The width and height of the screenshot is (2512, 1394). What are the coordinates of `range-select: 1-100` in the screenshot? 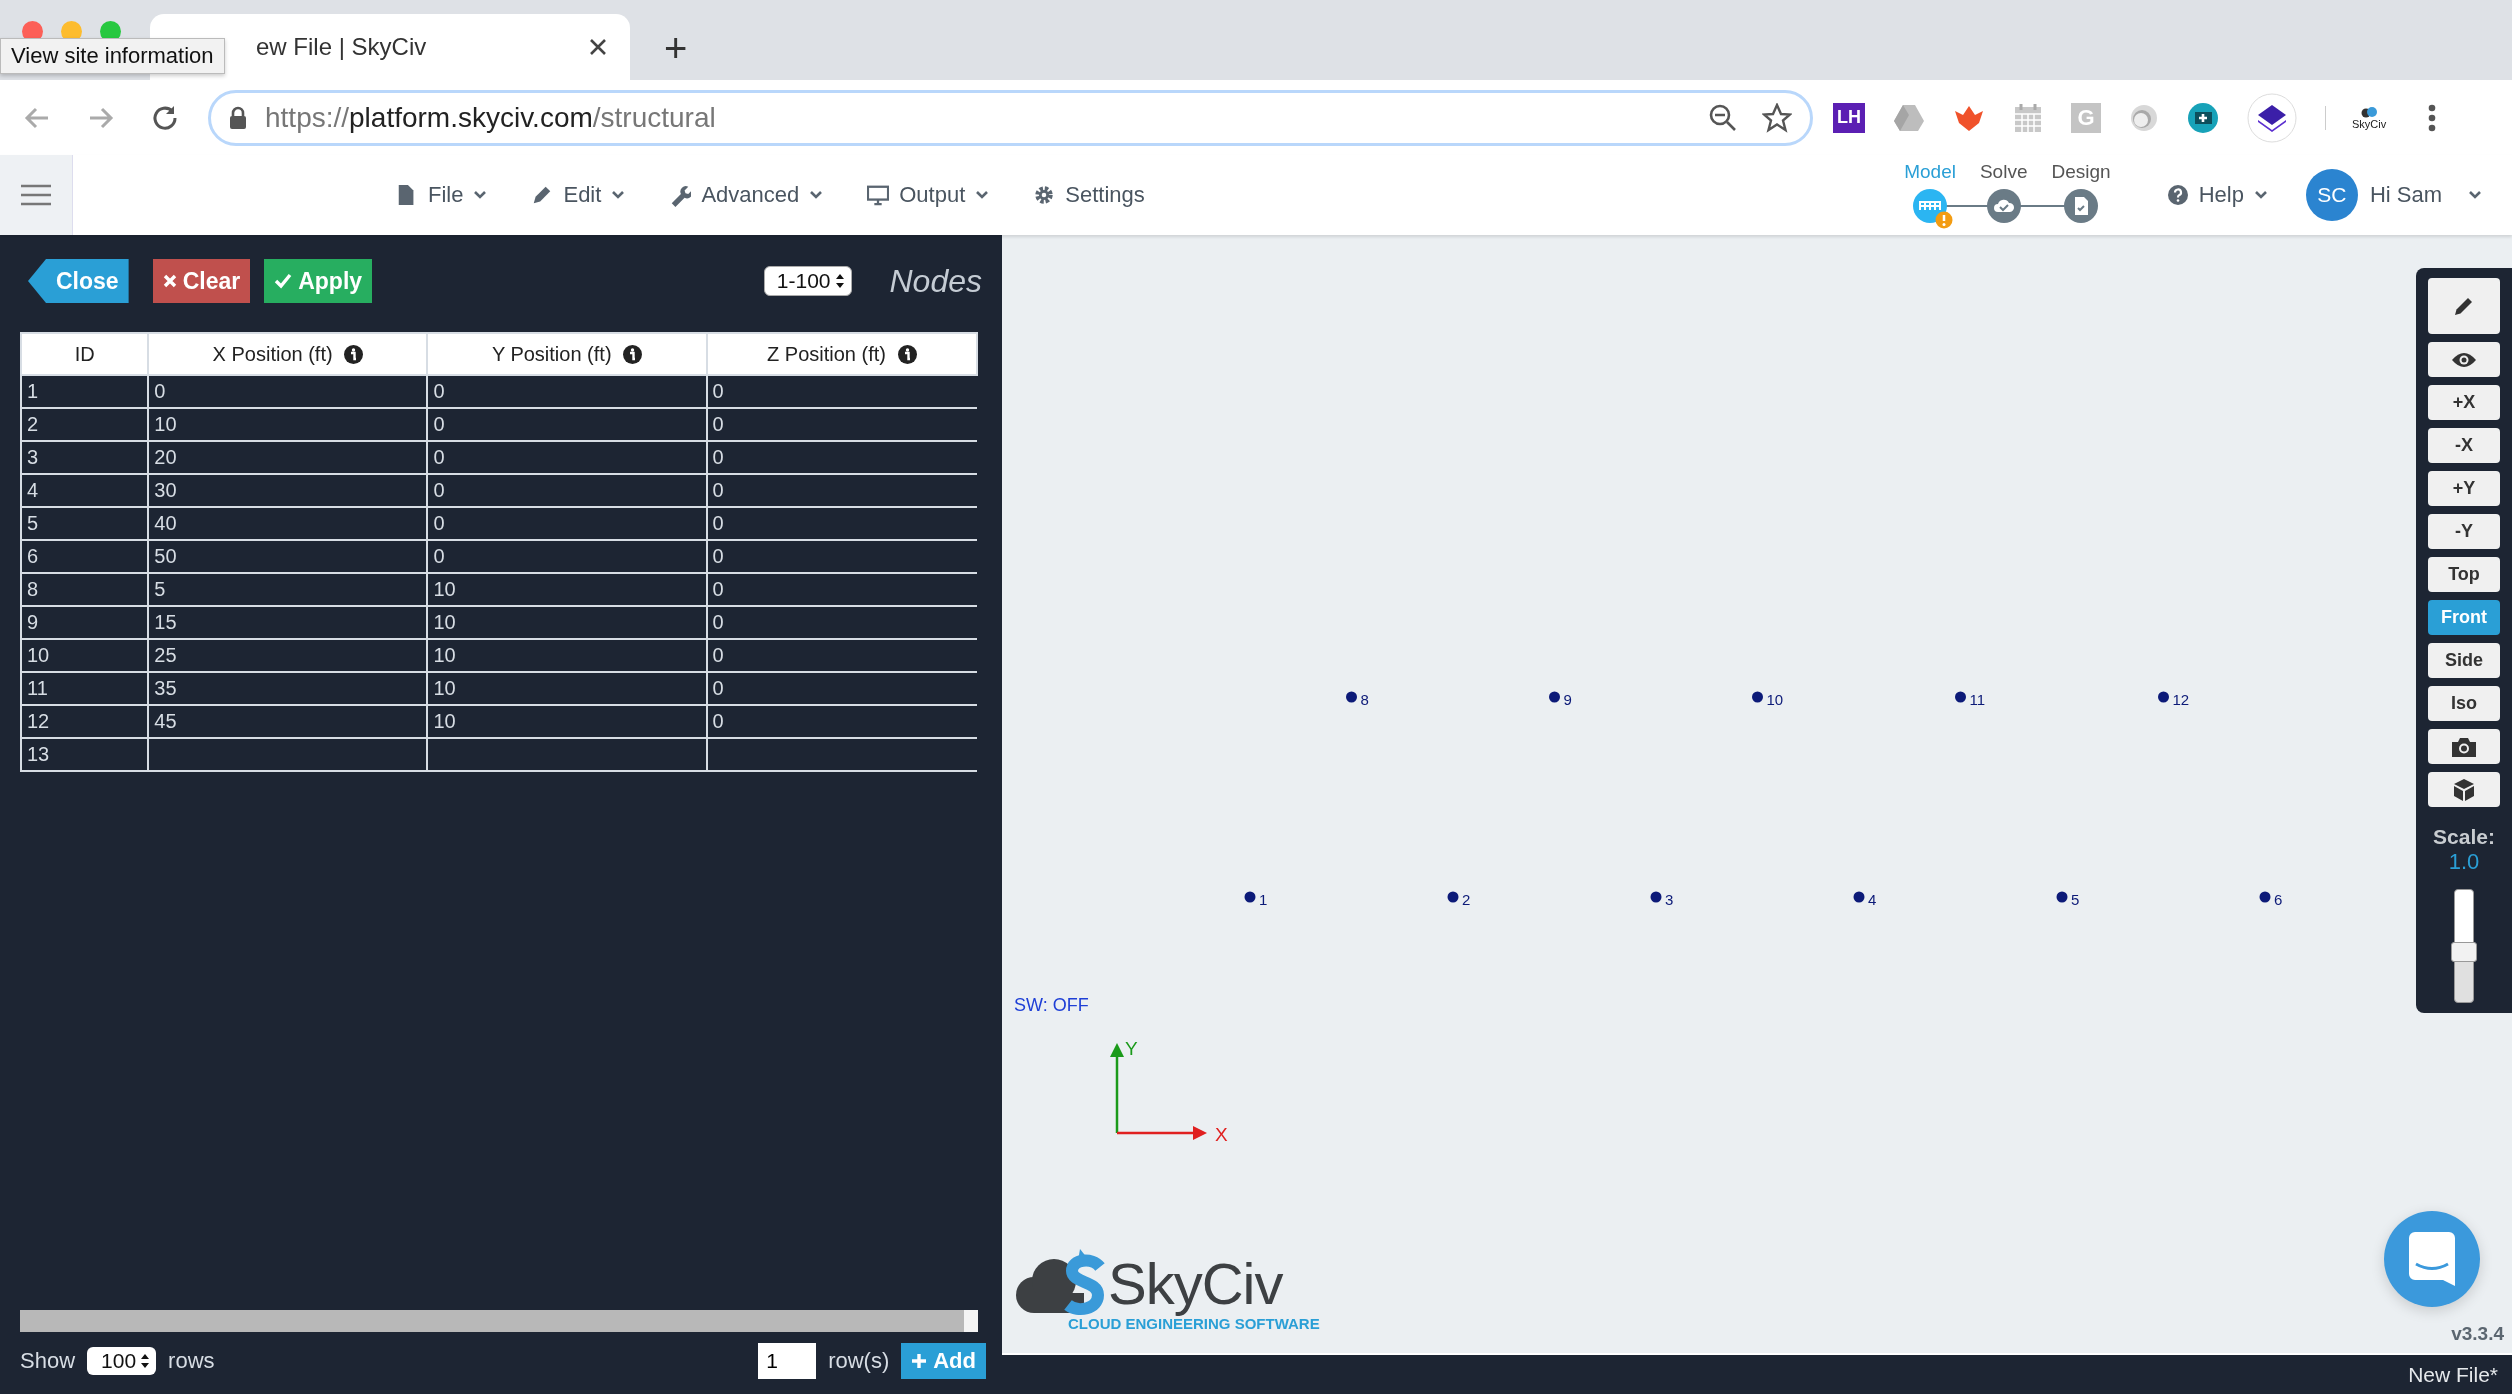 It's located at (807, 281).